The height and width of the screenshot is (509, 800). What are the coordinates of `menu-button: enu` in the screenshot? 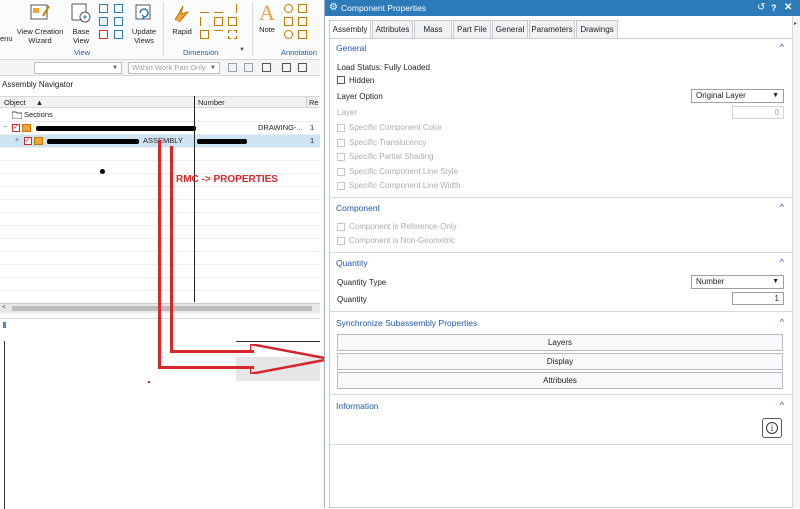 It's located at (6, 38).